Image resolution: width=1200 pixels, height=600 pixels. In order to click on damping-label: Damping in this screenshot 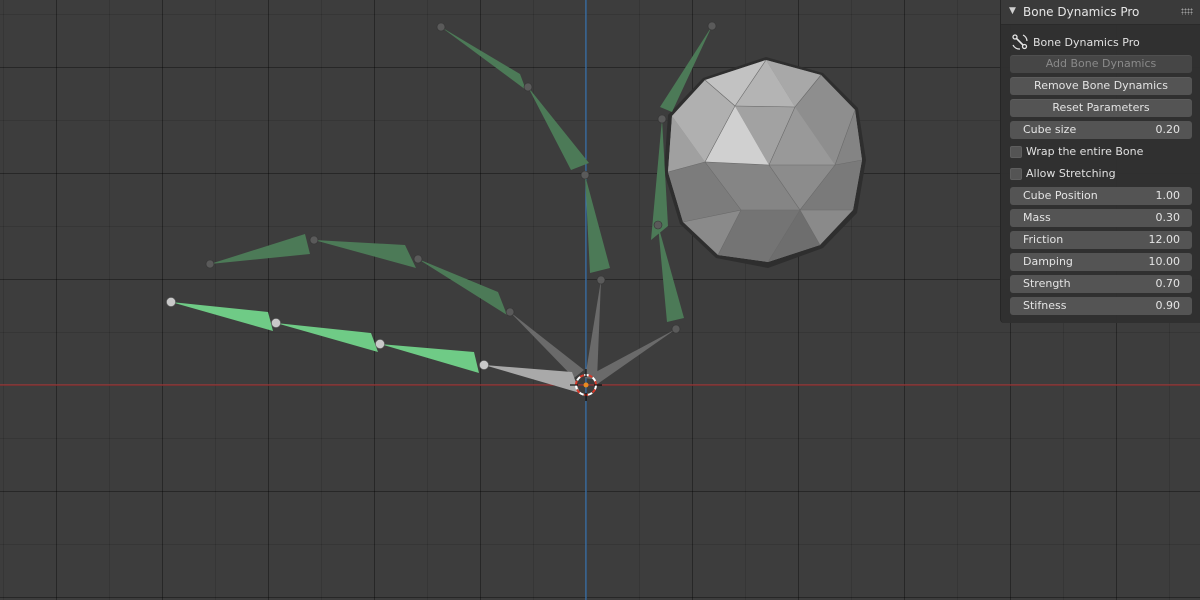, I will do `click(1048, 261)`.